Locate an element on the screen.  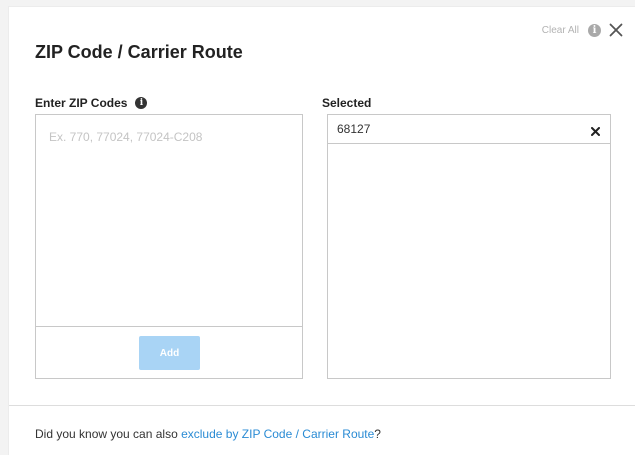
enter-zip-codes-label: Enter ZIP Codes i is located at coordinates (91, 103).